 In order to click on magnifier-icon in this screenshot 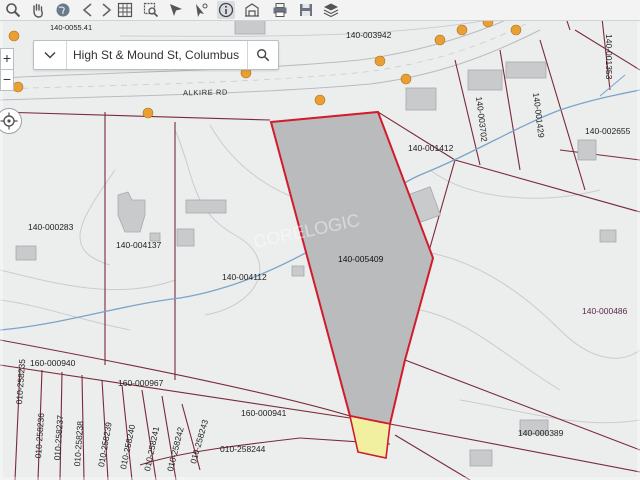, I will do `click(13, 10)`.